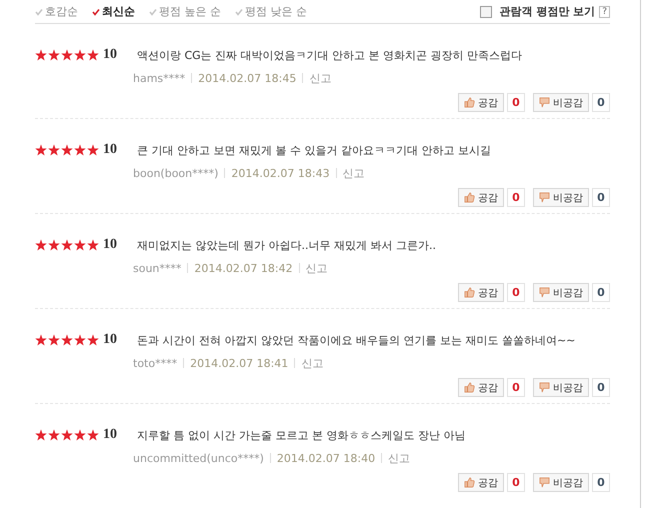 The image size is (663, 508). What do you see at coordinates (239, 363) in the screenshot?
I see `review-date: 2014.02.07 18:41` at bounding box center [239, 363].